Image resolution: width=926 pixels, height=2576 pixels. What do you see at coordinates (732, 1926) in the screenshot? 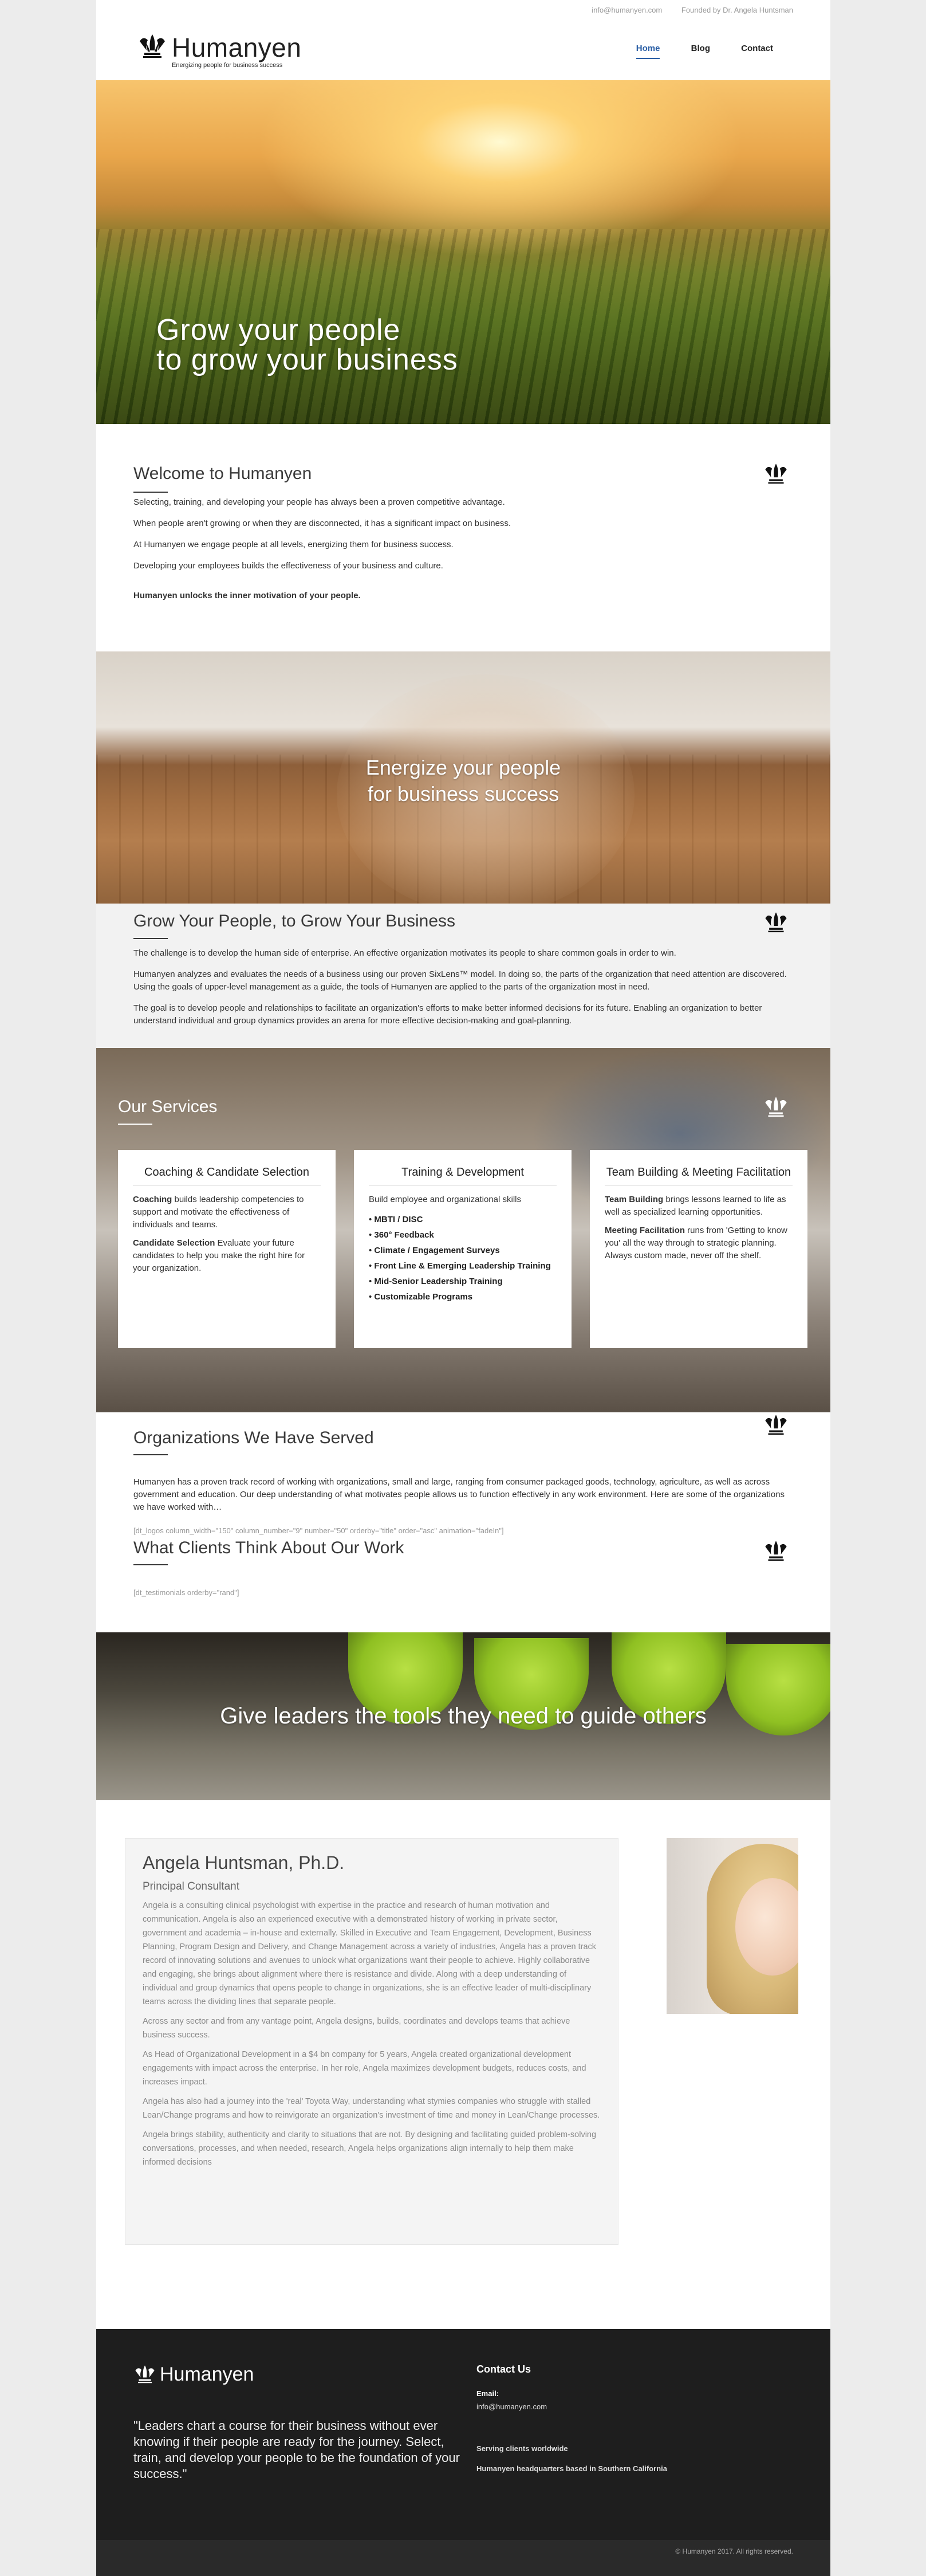
I see `portrait-photo` at bounding box center [732, 1926].